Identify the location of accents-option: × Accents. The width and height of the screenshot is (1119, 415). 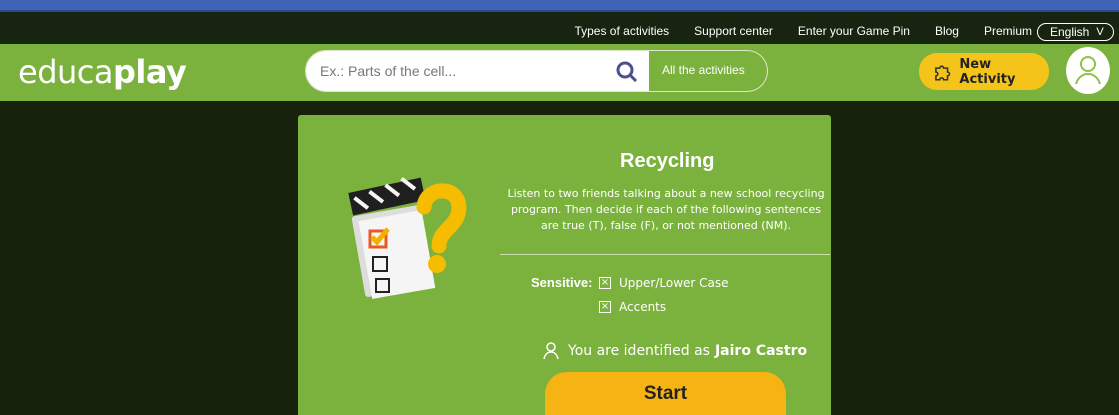
(632, 307).